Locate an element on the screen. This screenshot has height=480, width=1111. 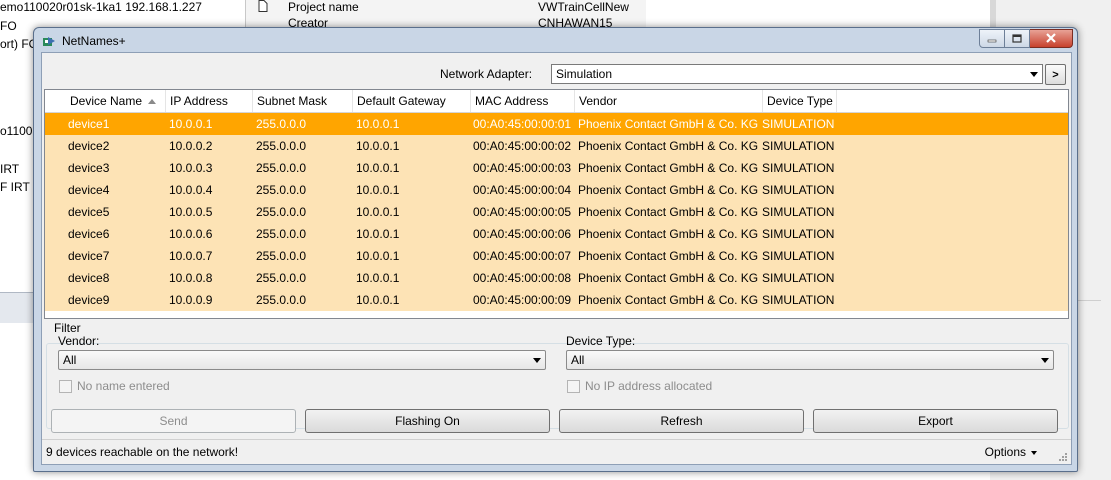
close-icon is located at coordinates (1051, 39).